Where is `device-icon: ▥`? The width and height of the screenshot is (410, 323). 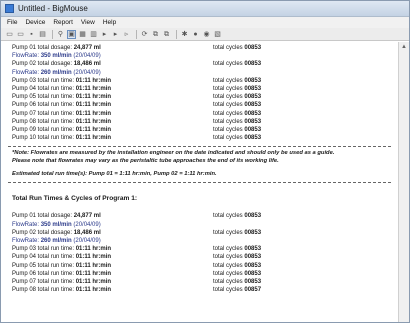 device-icon: ▥ is located at coordinates (93, 34).